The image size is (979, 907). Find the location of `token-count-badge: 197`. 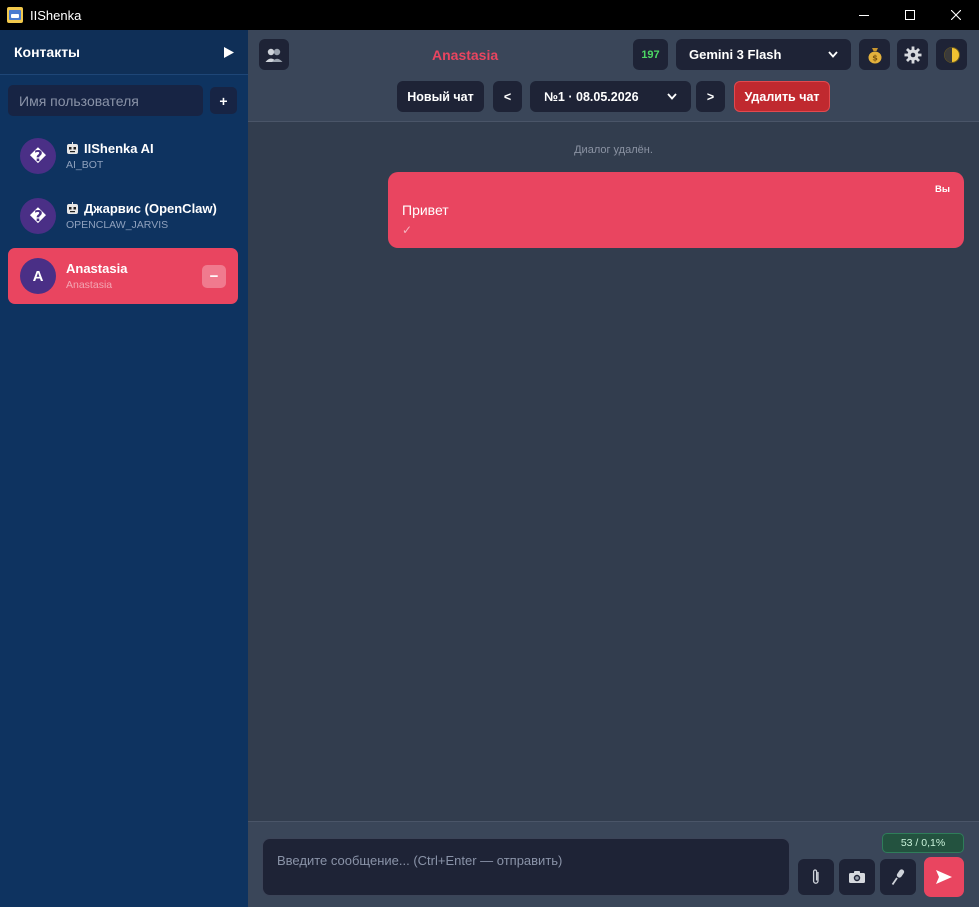

token-count-badge: 197 is located at coordinates (650, 54).